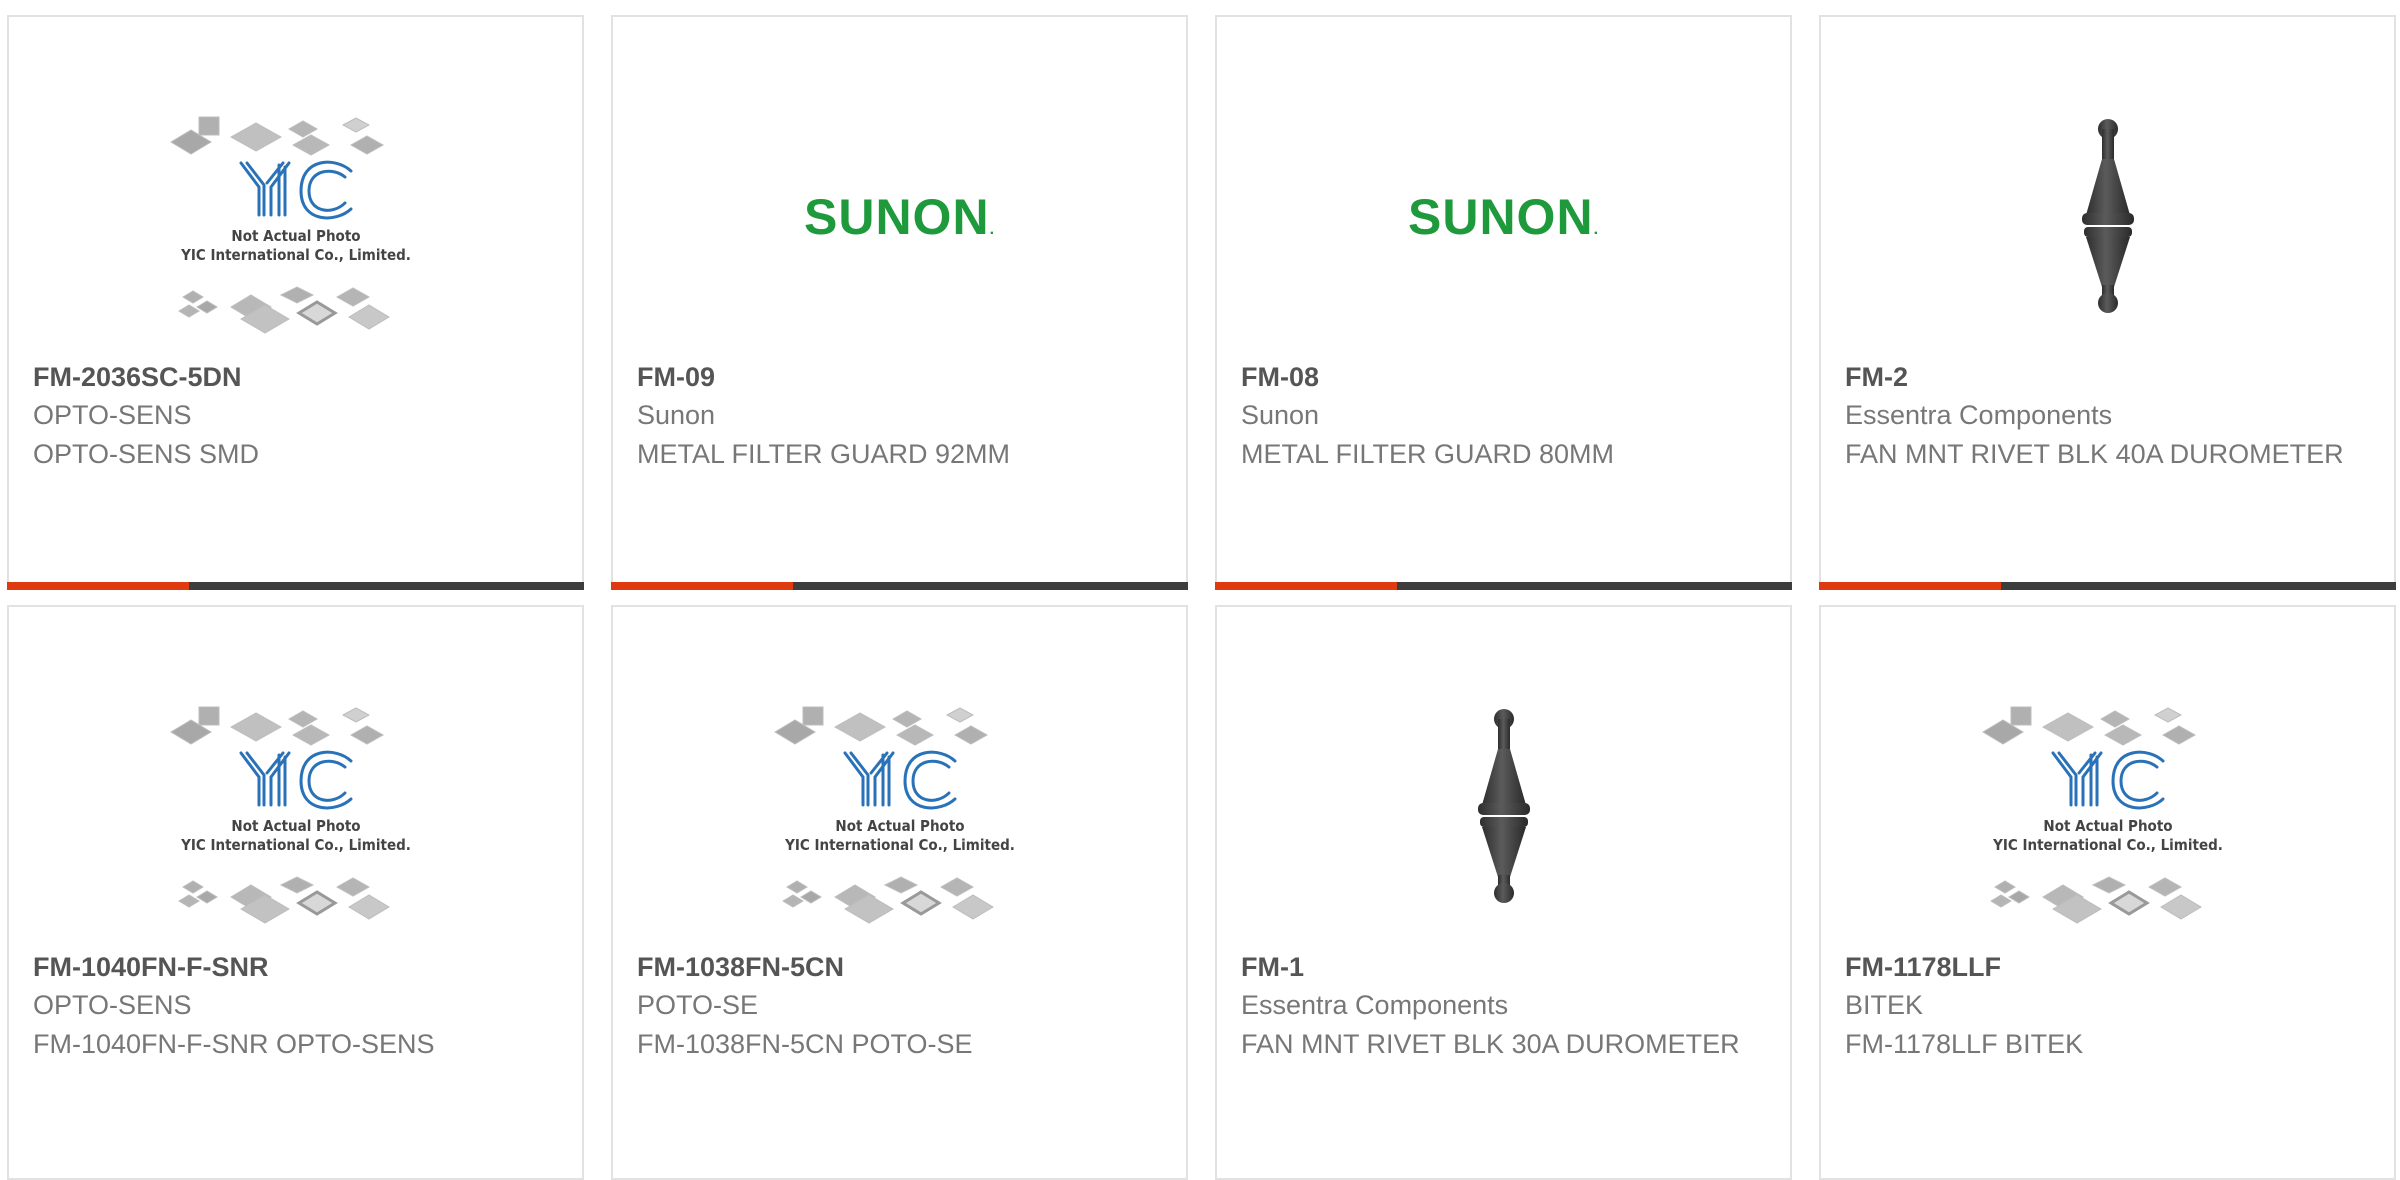 The width and height of the screenshot is (2400, 1180). I want to click on manufacturer-name: BITEK, so click(1884, 1005).